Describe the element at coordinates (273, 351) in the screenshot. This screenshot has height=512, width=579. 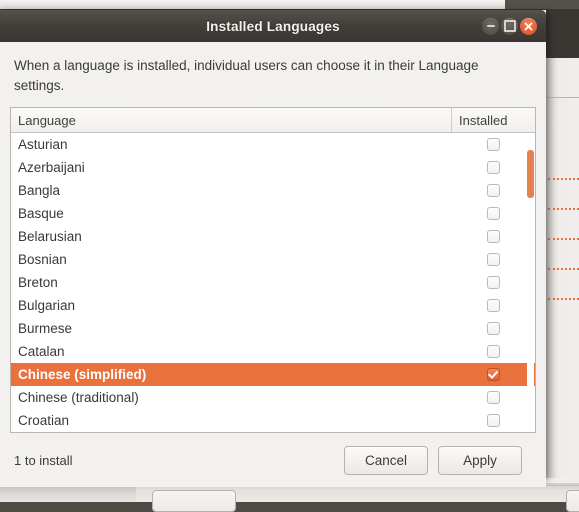
I see `table-row: Catalan` at that location.